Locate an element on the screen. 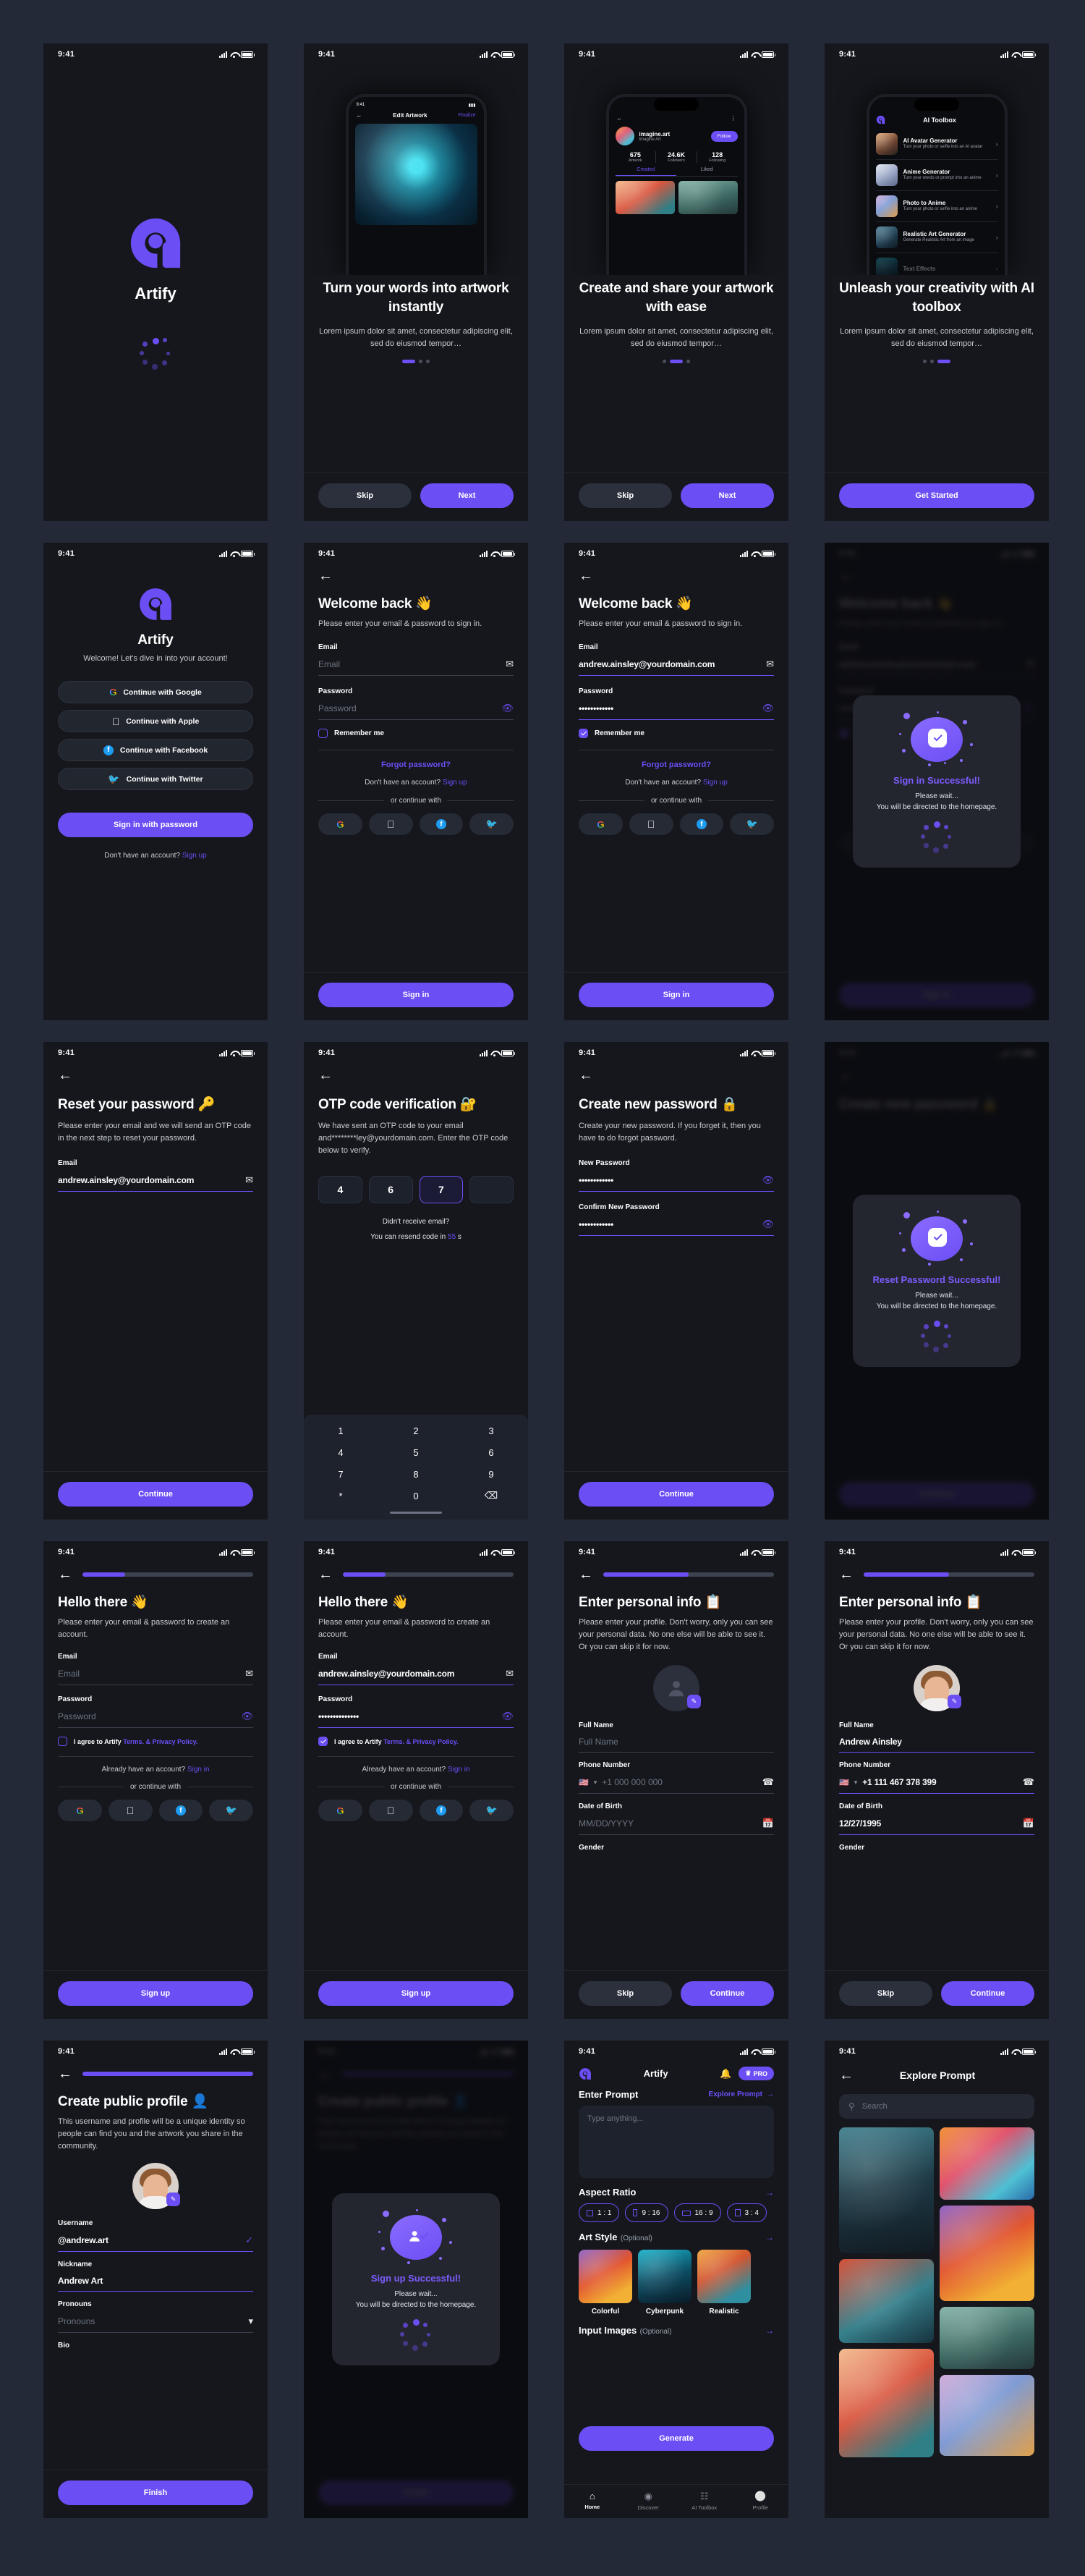  otp-input-row: 4 6 7 is located at coordinates (416, 1190).